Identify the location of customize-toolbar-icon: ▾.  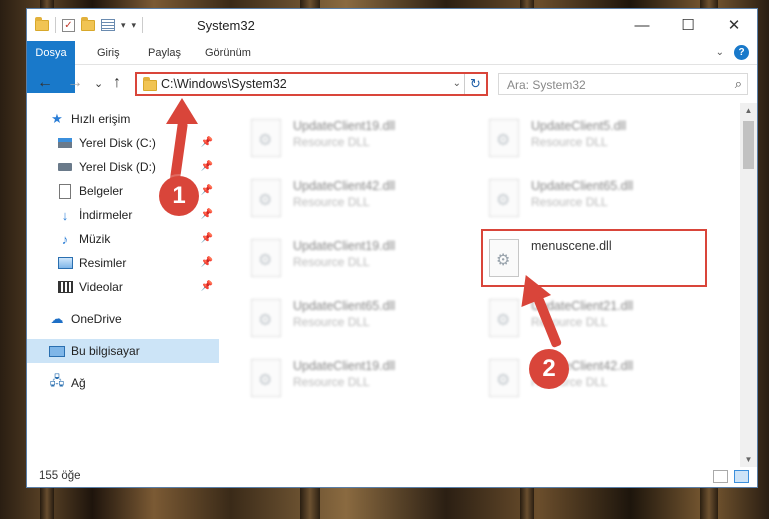
(134, 25).